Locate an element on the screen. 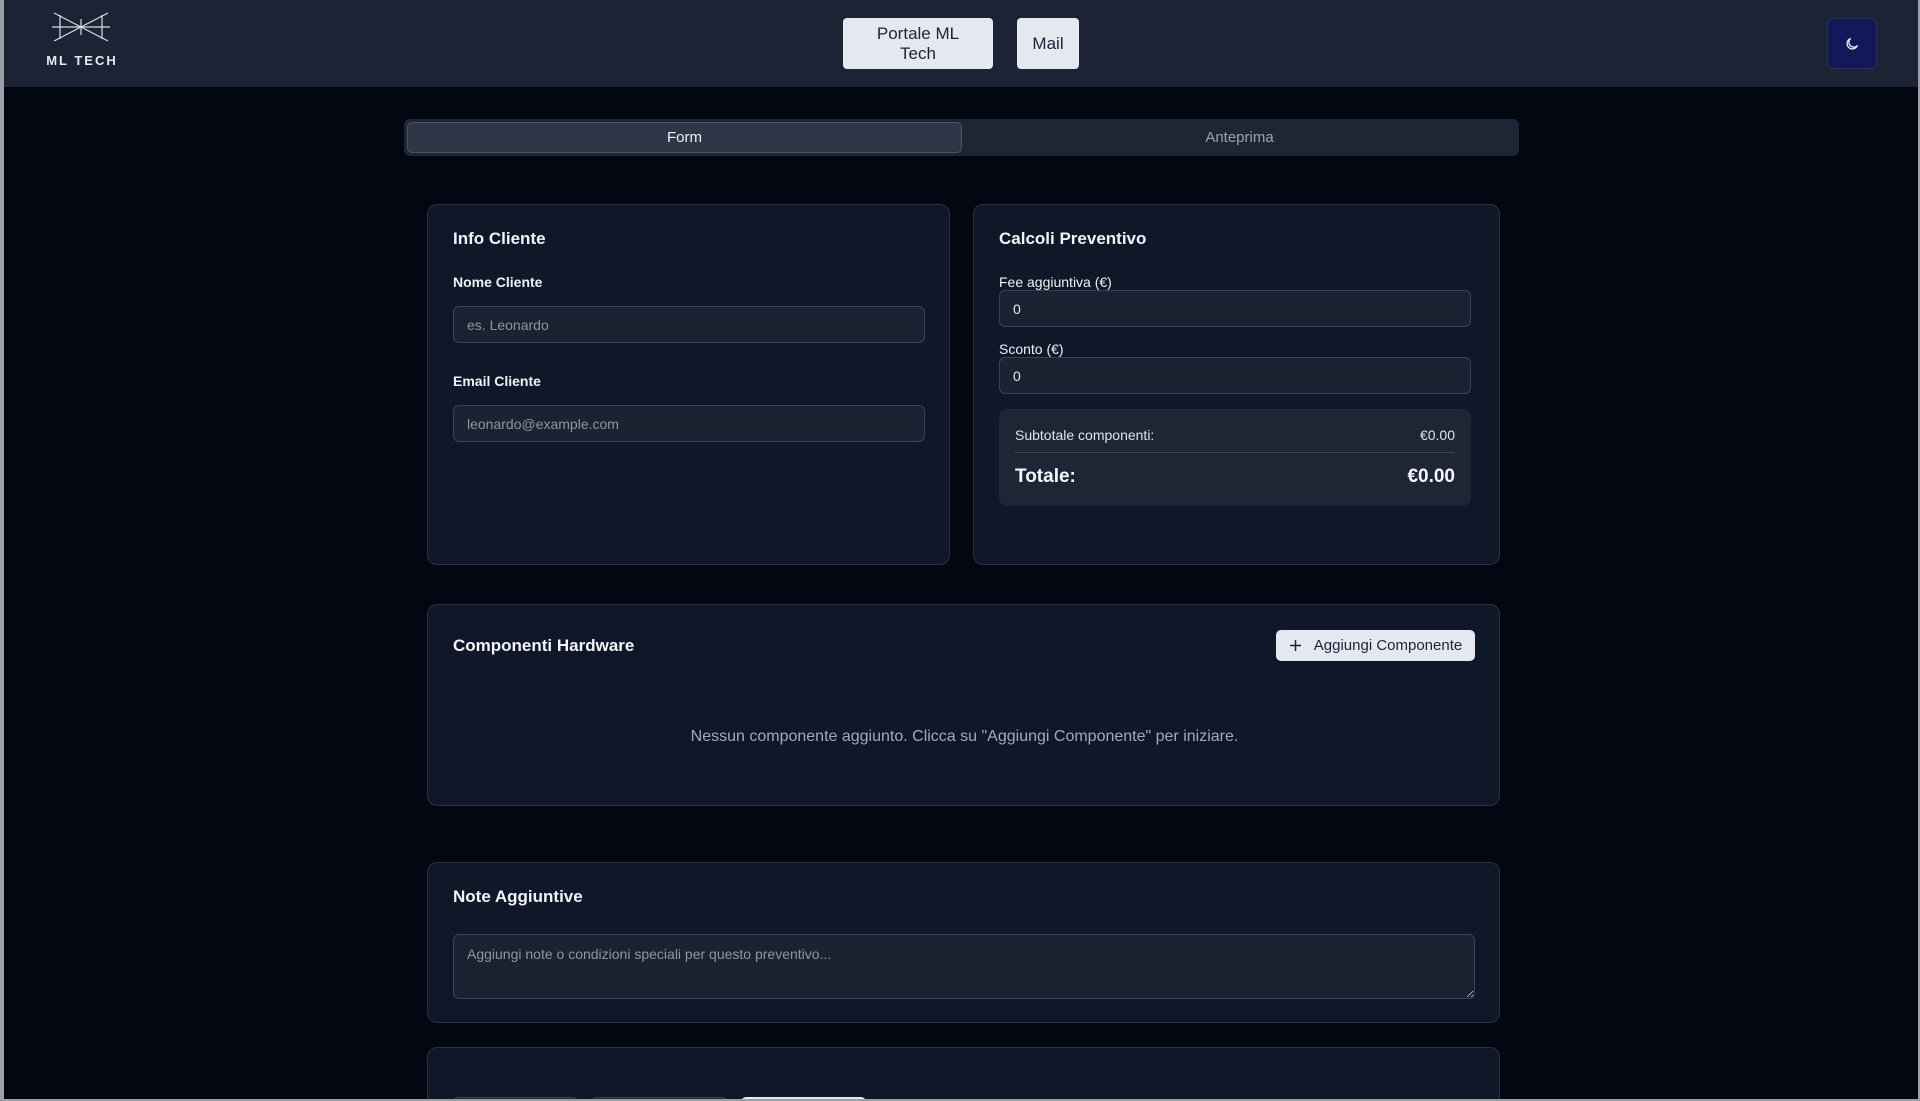 This screenshot has height=1101, width=1920. subtotal-value: €0.00 is located at coordinates (1437, 435).